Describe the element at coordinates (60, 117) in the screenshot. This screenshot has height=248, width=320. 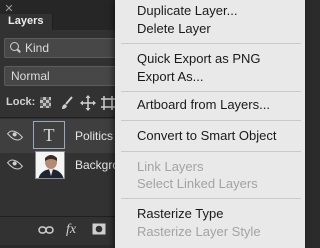
I see `divider` at that location.